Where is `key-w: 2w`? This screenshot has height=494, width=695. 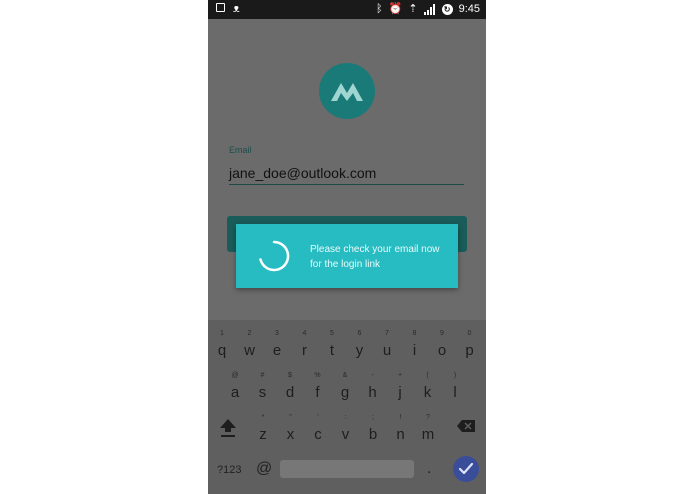 key-w: 2w is located at coordinates (250, 344).